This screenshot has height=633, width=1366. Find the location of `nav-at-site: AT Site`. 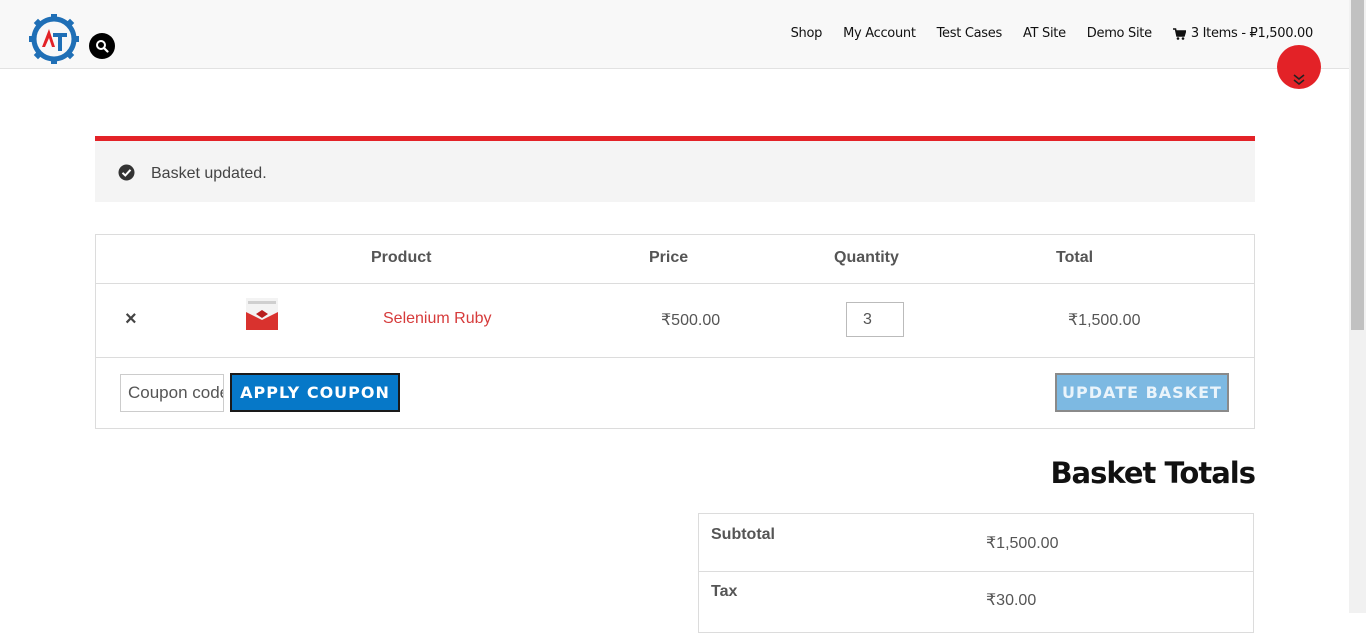

nav-at-site: AT Site is located at coordinates (1044, 33).